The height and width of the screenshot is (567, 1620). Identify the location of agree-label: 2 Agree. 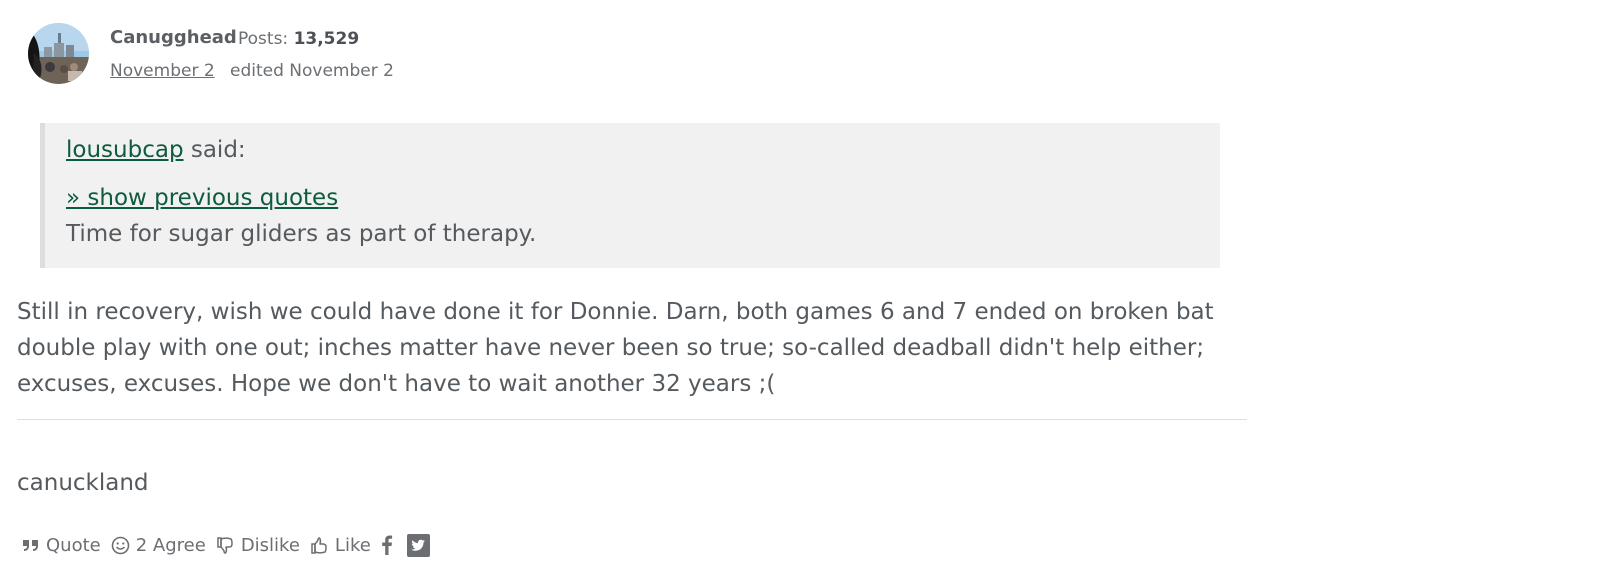
(170, 545).